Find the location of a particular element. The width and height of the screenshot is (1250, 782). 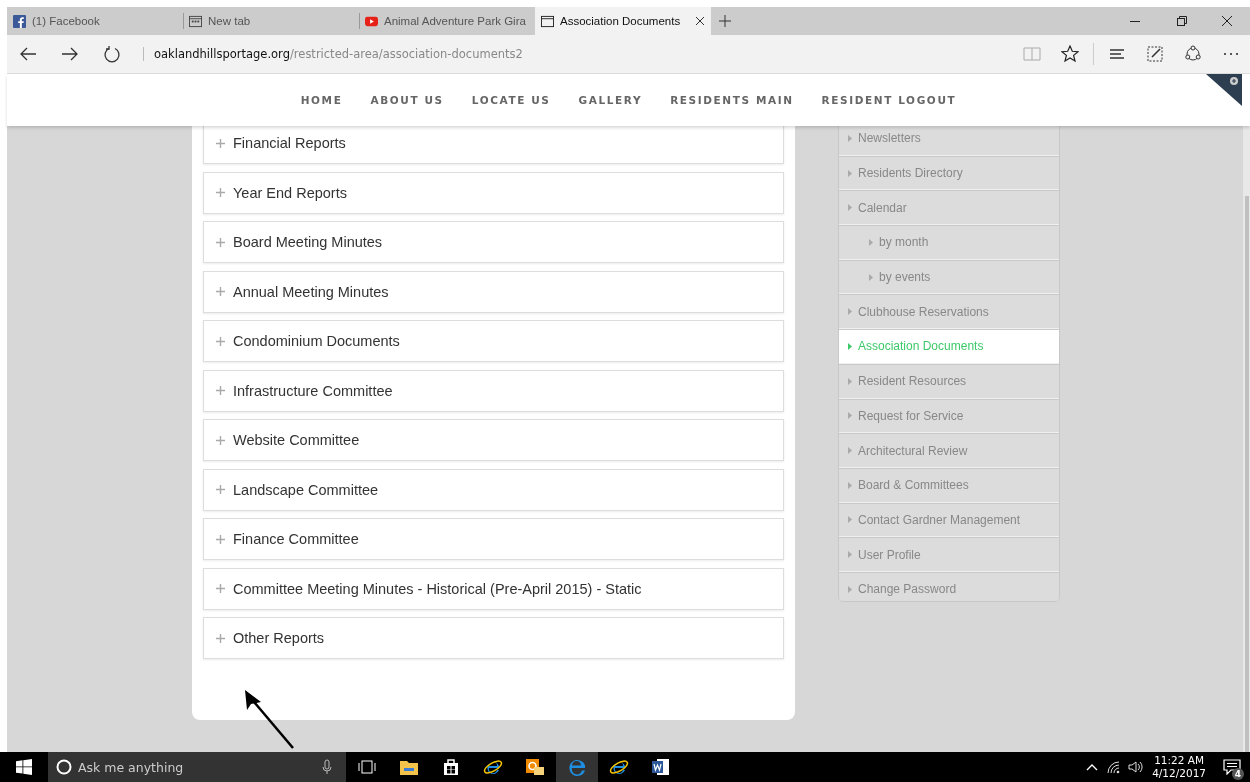

accordion-header: Infrastructure Committee is located at coordinates (493, 390).